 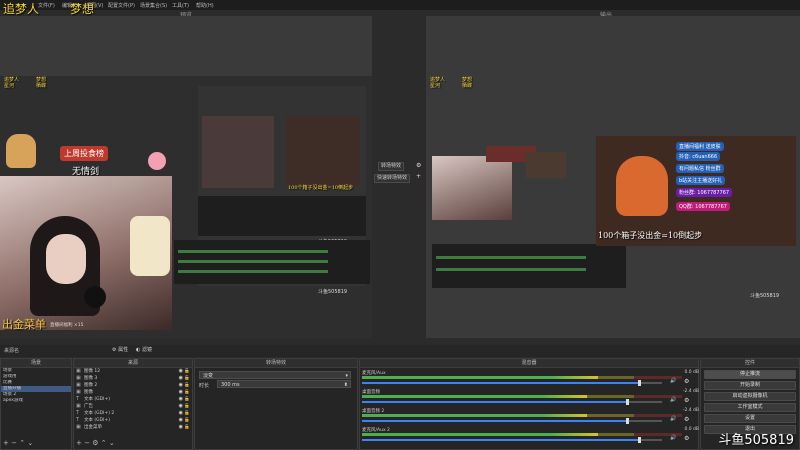 What do you see at coordinates (133, 378) in the screenshot?
I see `source-item: ▣ 图像 3 ◉ 🔓` at bounding box center [133, 378].